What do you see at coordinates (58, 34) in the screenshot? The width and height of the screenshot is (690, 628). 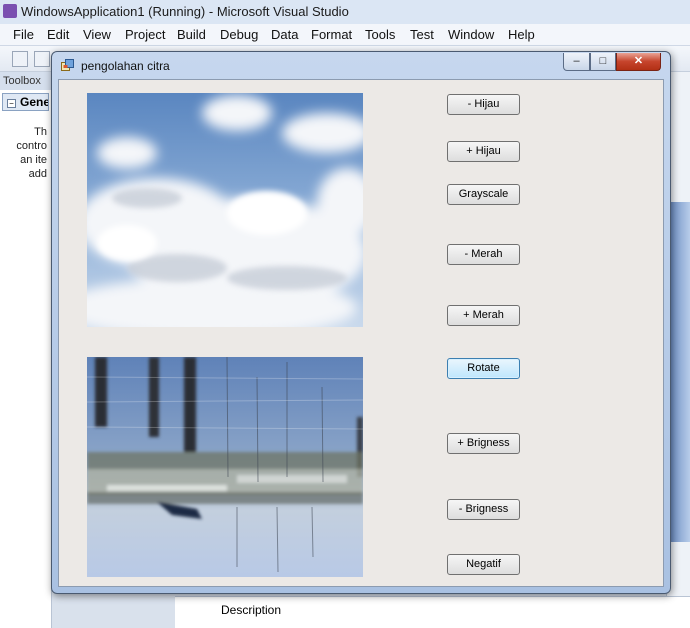 I see `menu-edit: Edit` at bounding box center [58, 34].